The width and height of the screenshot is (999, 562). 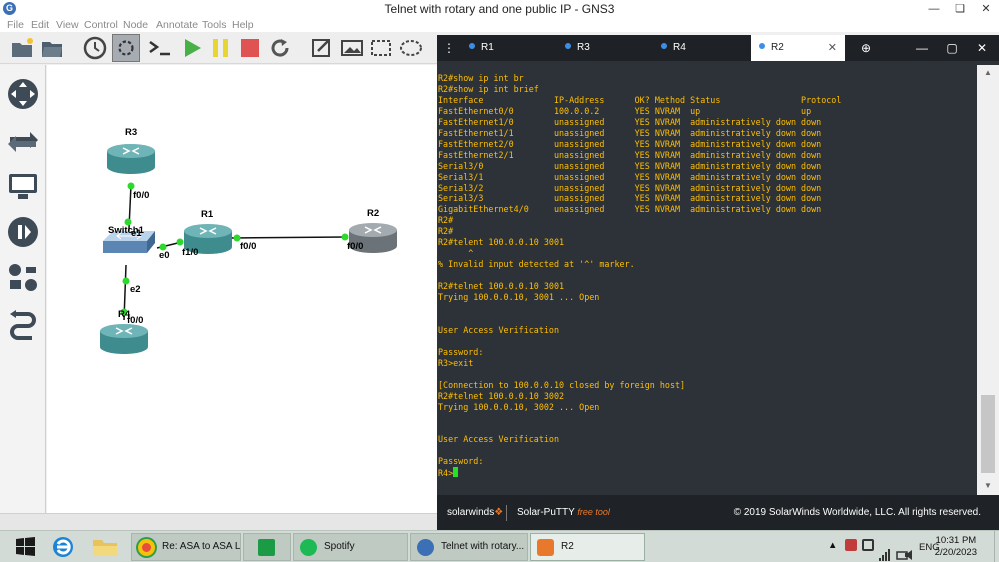 What do you see at coordinates (52, 48) in the screenshot?
I see `open-project-icon` at bounding box center [52, 48].